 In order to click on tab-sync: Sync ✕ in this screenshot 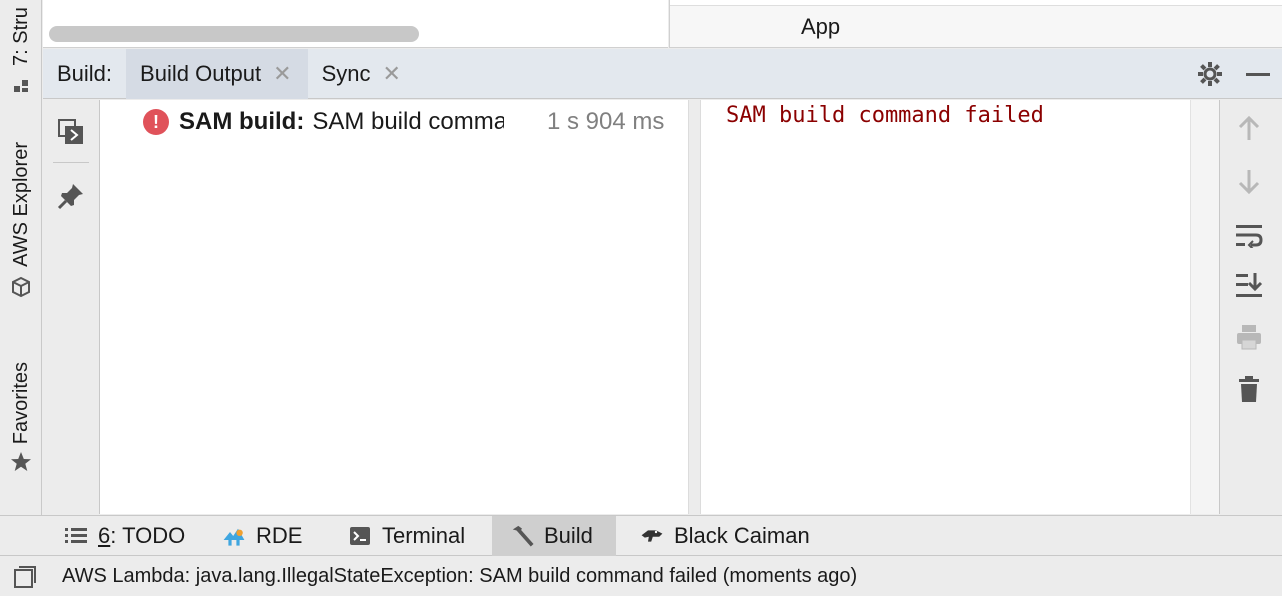, I will do `click(362, 74)`.